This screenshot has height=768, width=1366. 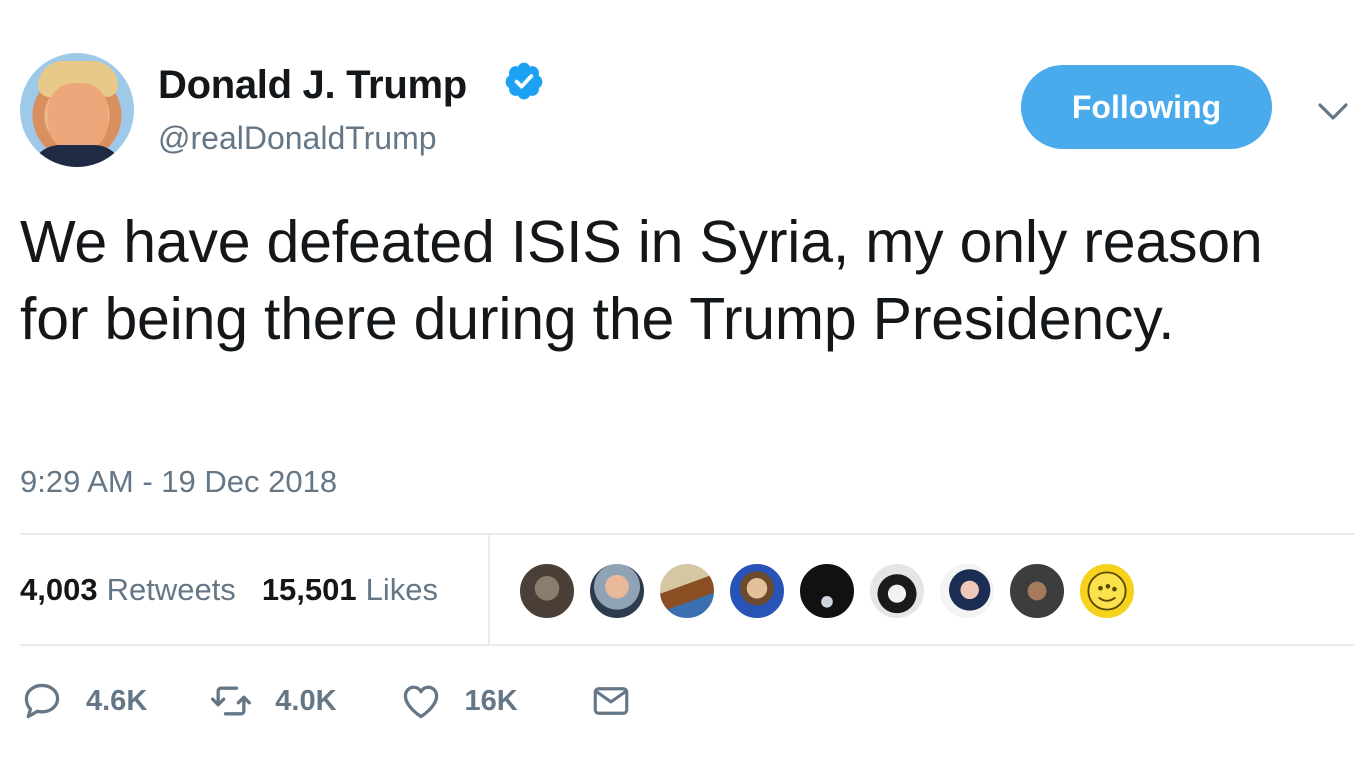 I want to click on likes-count: 15,501, so click(x=309, y=589).